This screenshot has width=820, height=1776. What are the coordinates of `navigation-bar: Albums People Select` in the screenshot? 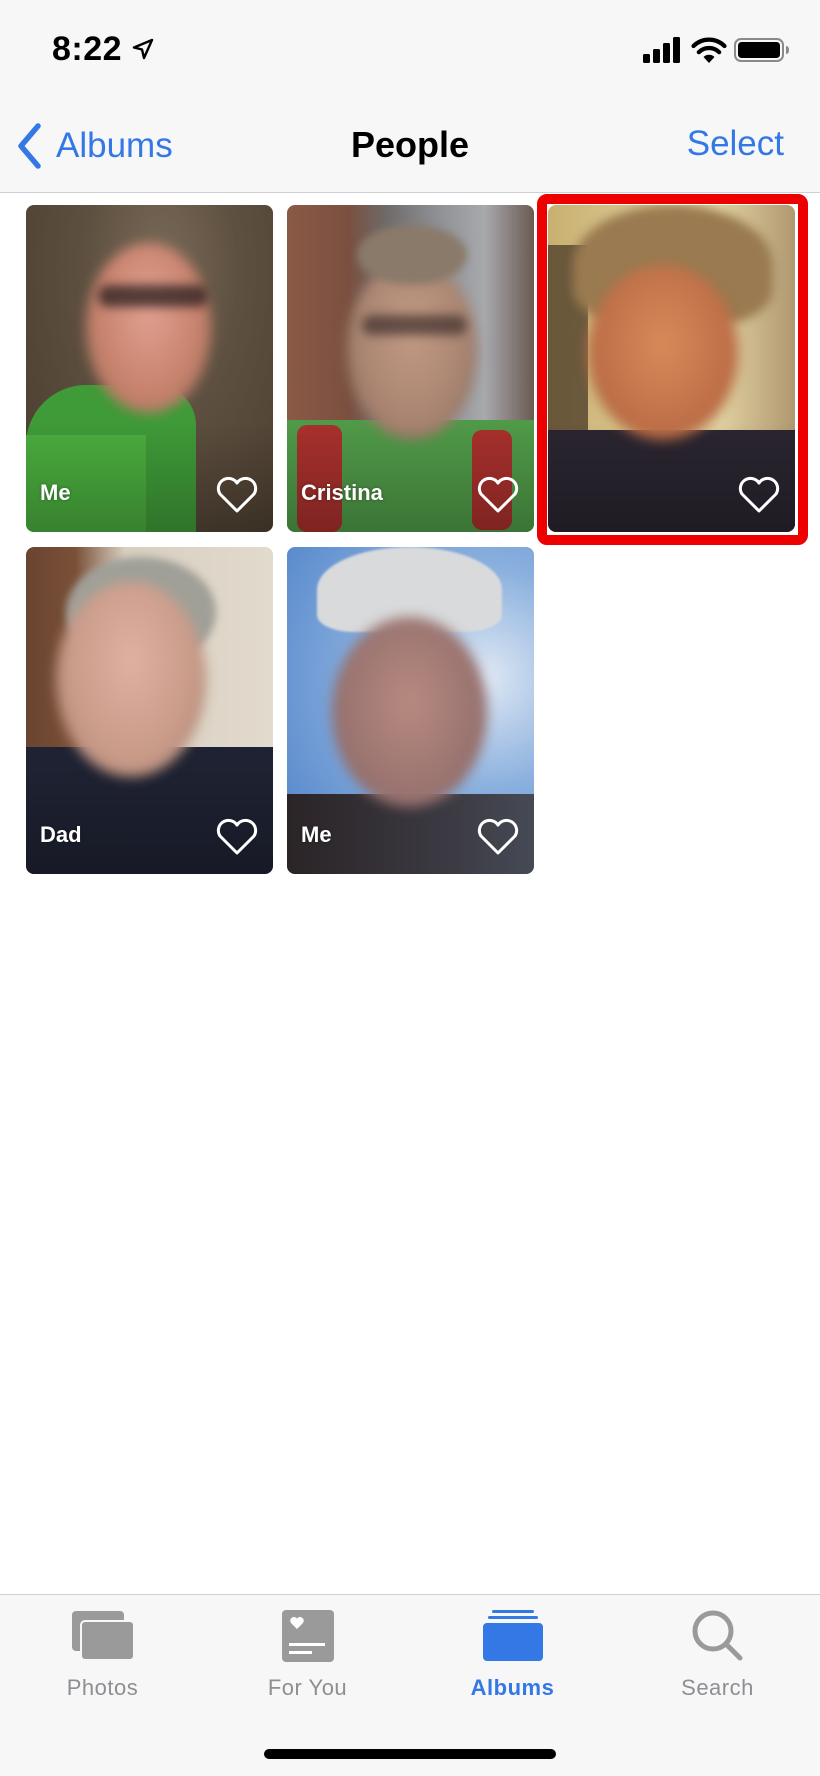 It's located at (410, 144).